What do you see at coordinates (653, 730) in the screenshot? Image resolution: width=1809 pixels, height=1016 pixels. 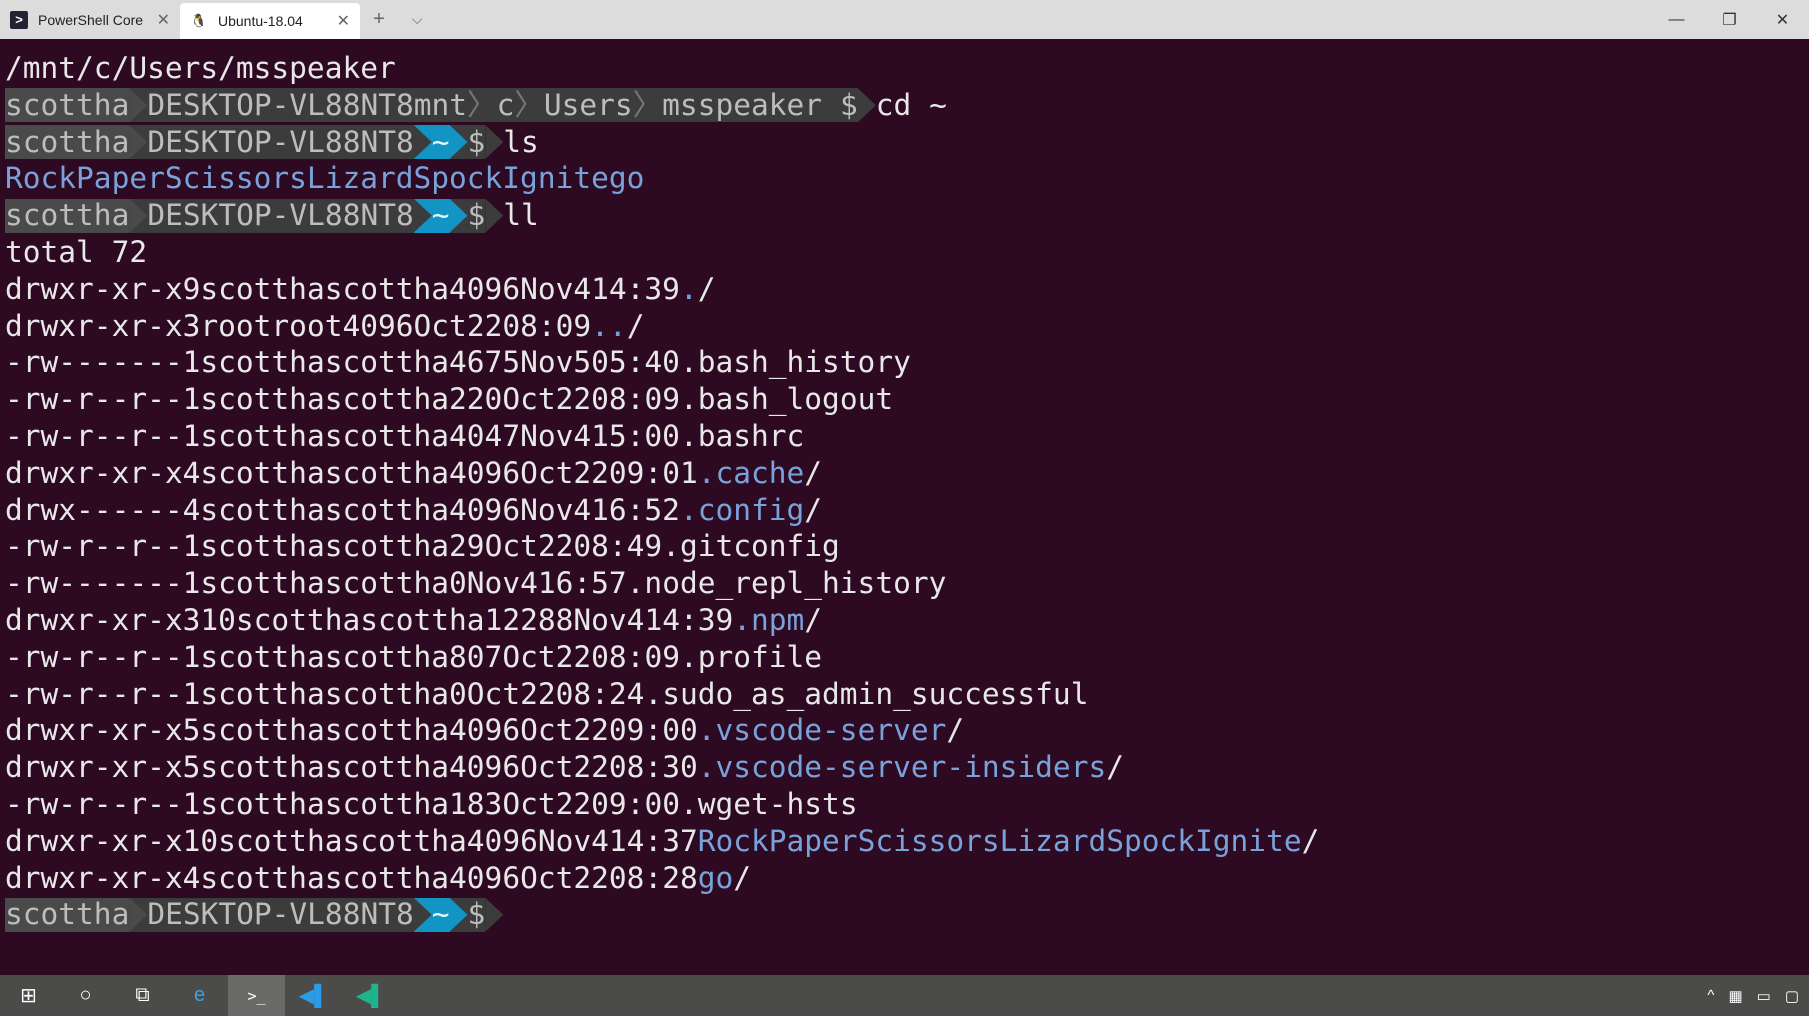 I see `listing-cell: 09:00` at bounding box center [653, 730].